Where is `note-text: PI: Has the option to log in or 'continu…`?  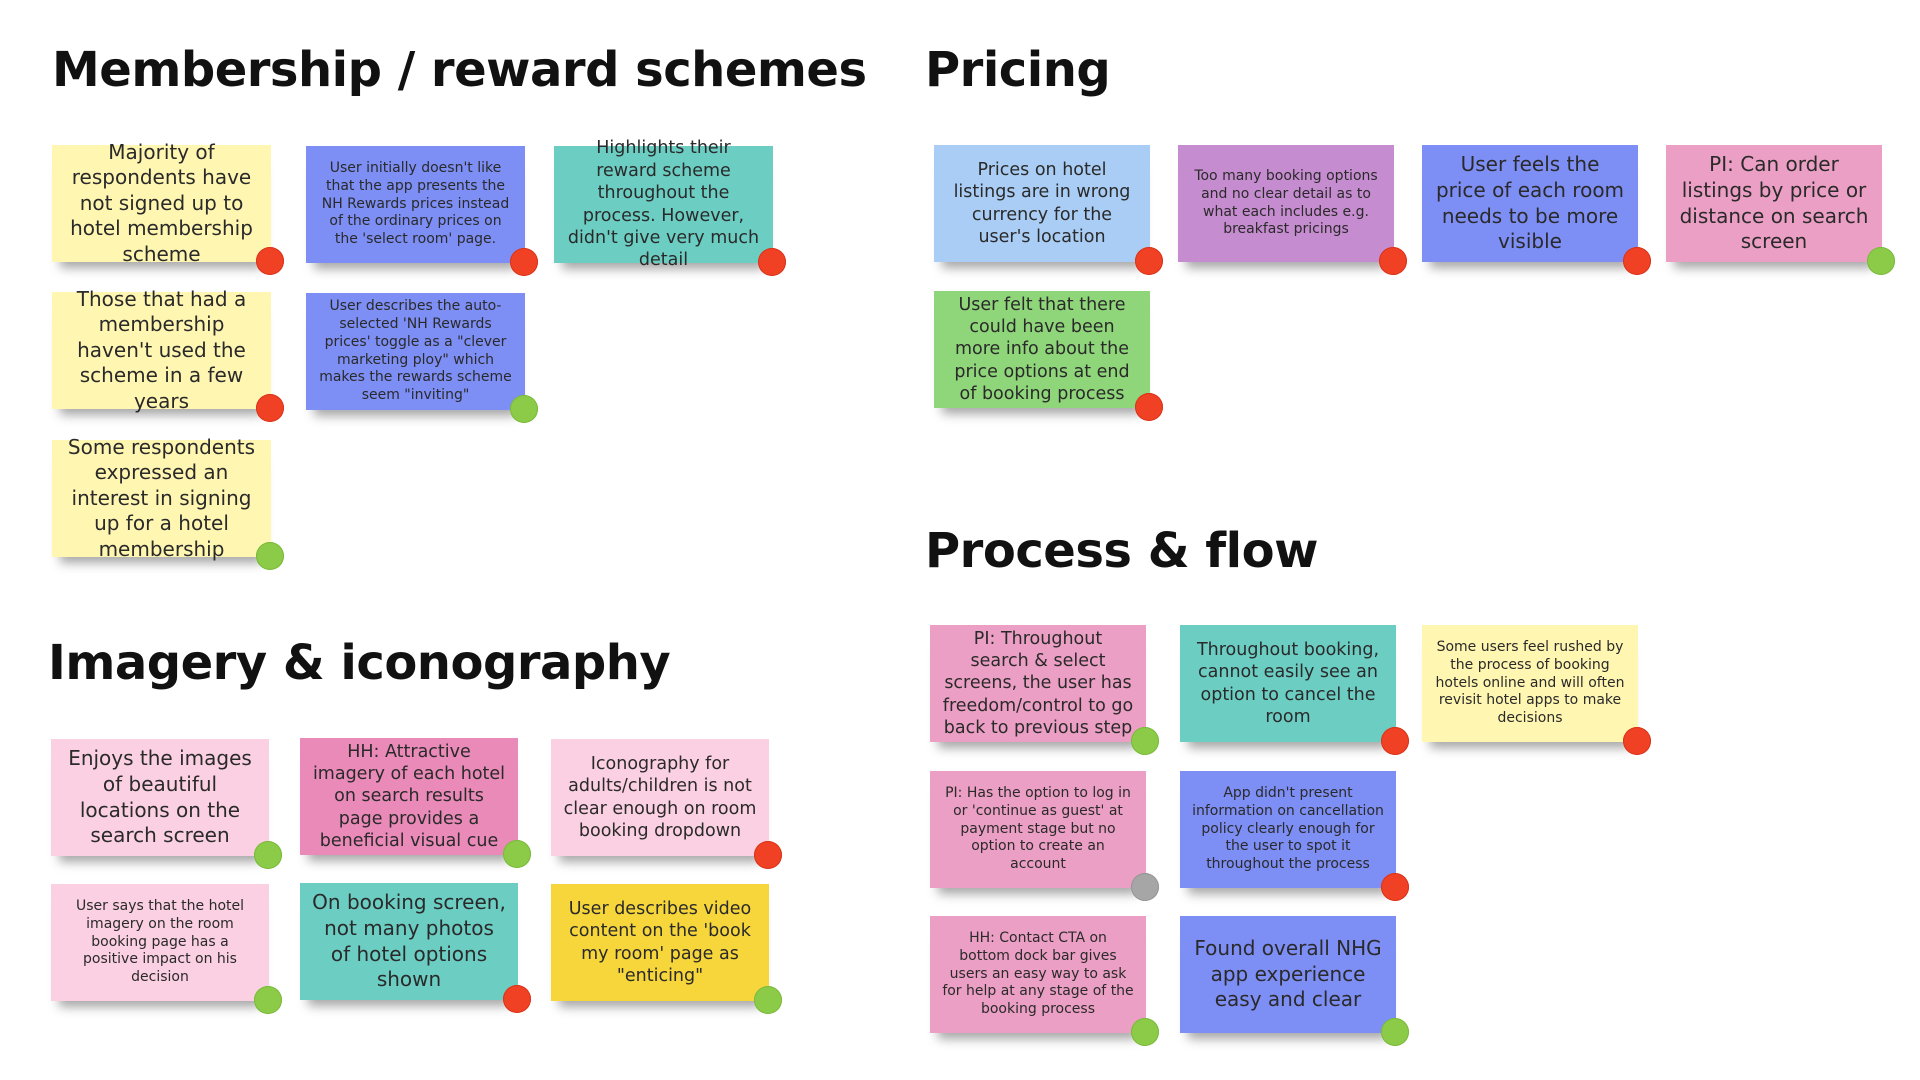
note-text: PI: Has the option to log in or 'continu… is located at coordinates (1038, 828).